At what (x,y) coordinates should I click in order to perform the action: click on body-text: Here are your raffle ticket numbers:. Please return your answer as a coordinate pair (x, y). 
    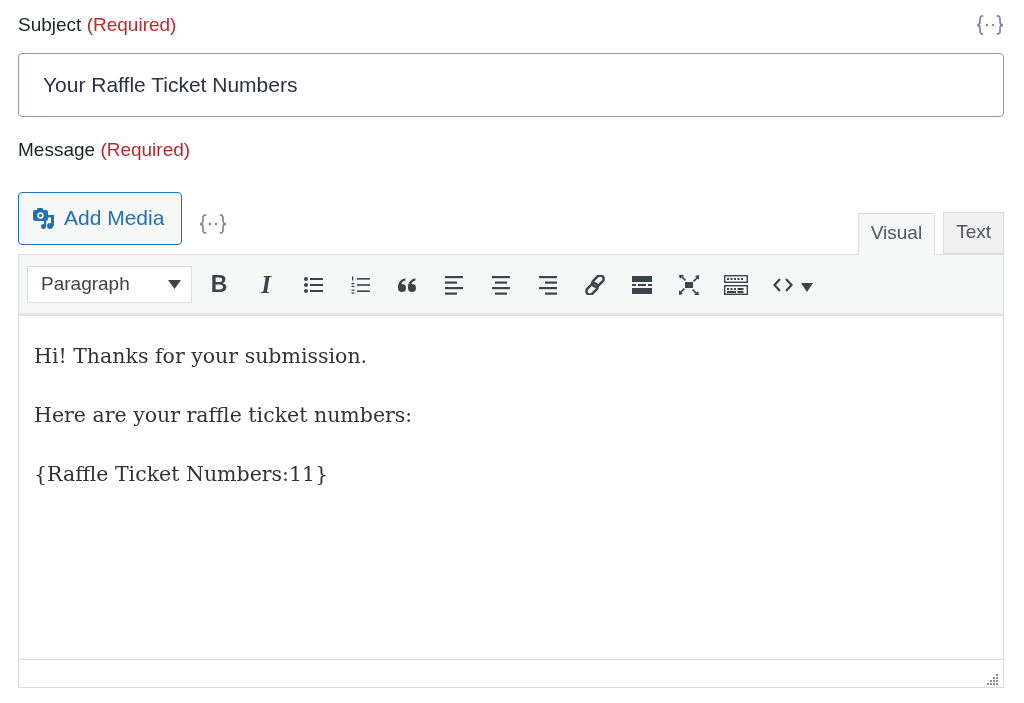
    Looking at the image, I should click on (224, 415).